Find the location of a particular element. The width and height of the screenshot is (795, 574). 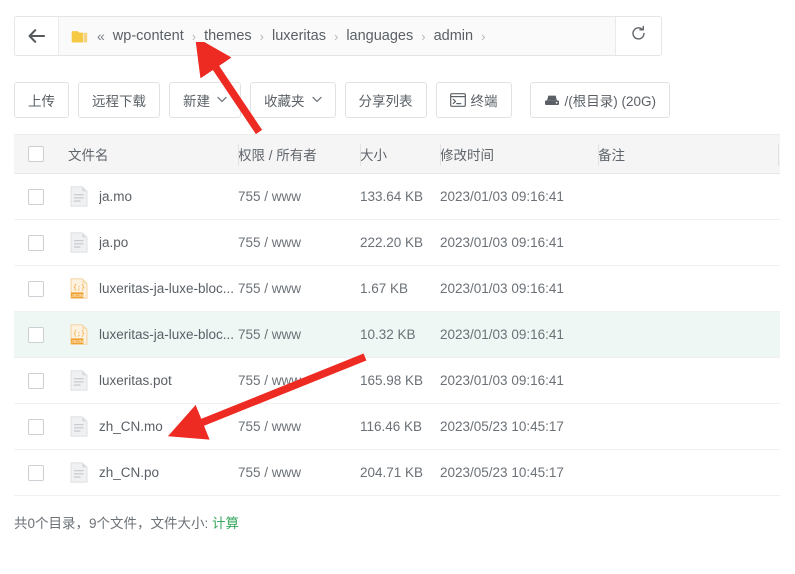

file-name-link: zh_CN.po is located at coordinates (129, 472).